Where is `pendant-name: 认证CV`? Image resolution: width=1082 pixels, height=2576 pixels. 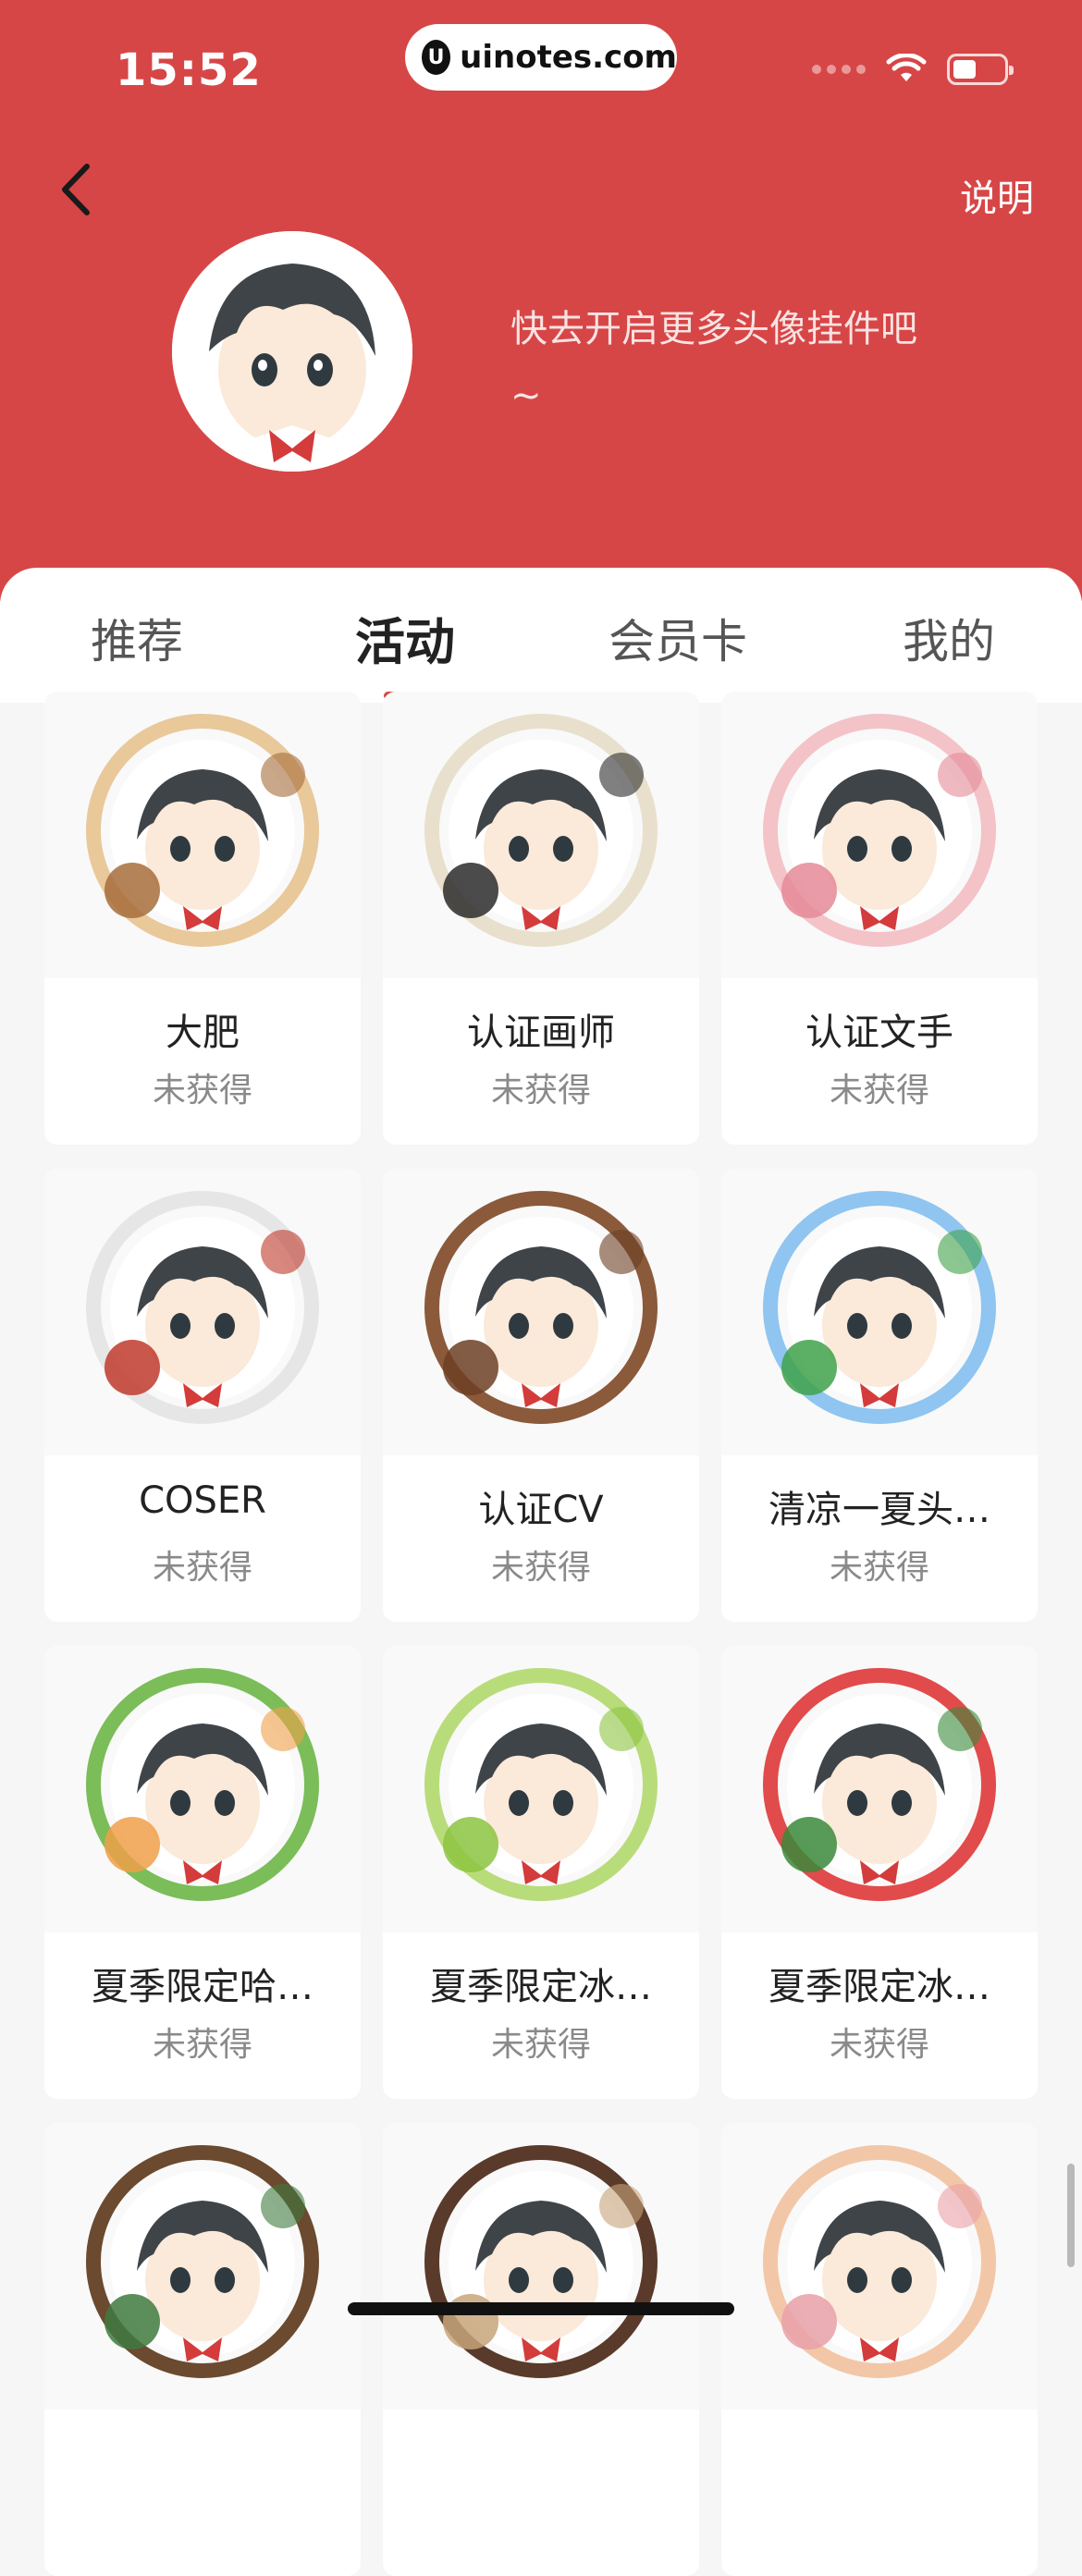 pendant-name: 认证CV is located at coordinates (541, 1510).